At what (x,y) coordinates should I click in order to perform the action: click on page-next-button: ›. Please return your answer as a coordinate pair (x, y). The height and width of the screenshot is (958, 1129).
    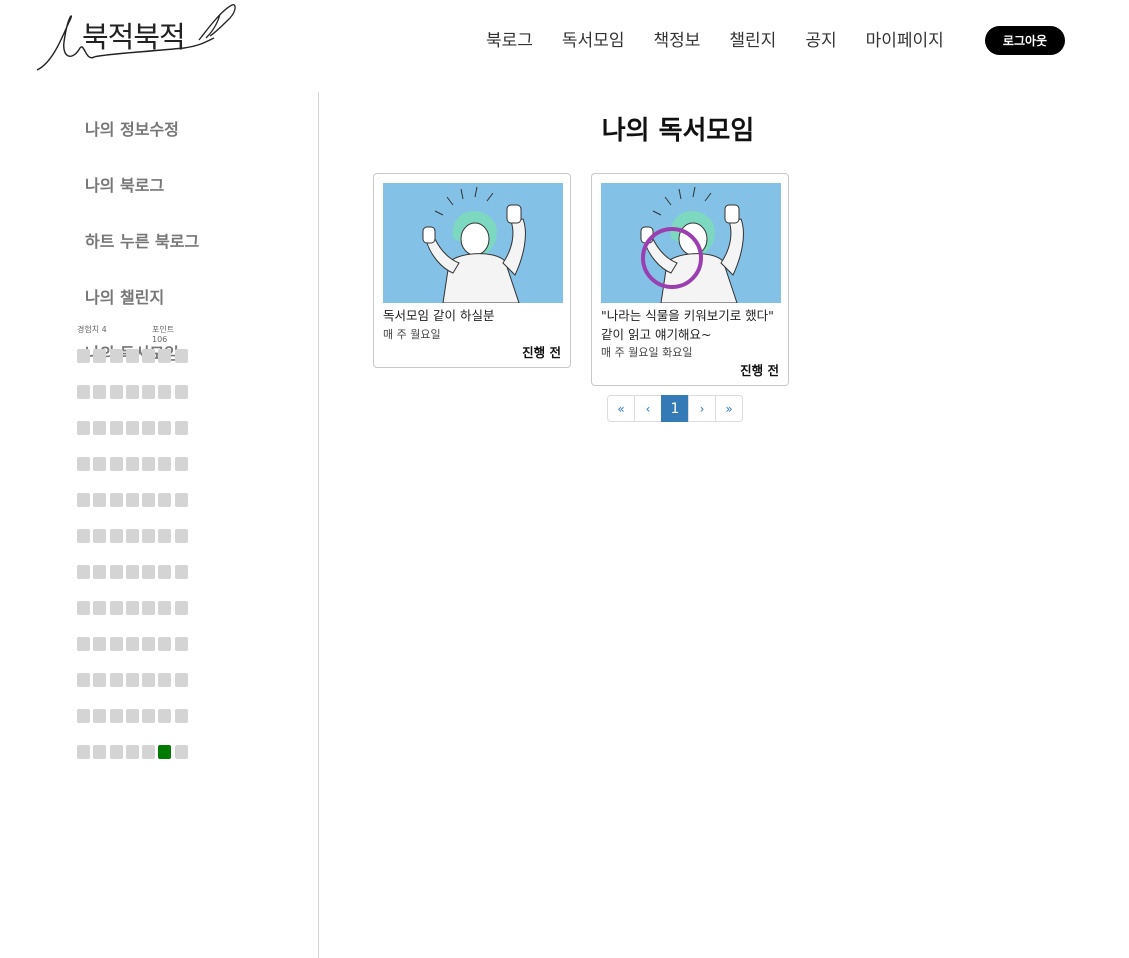
    Looking at the image, I should click on (702, 408).